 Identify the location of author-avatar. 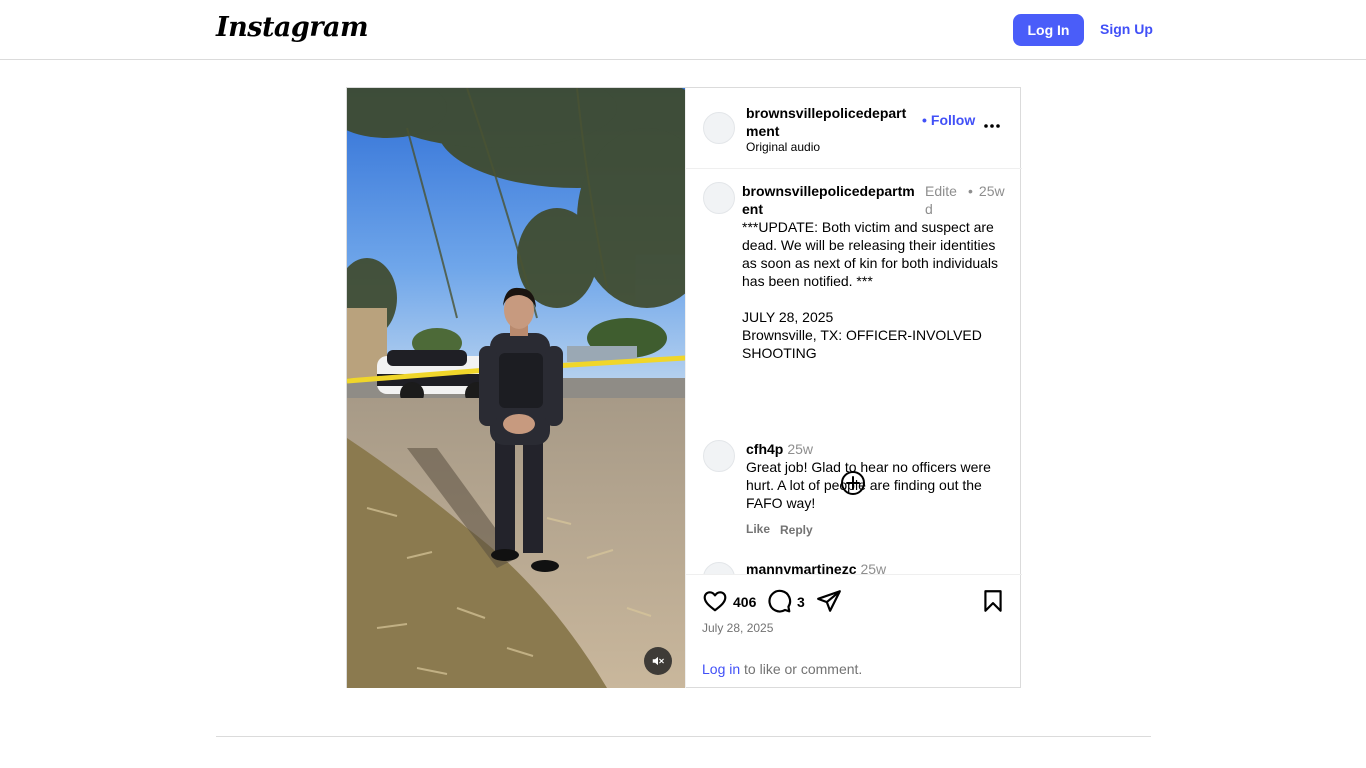
(719, 128).